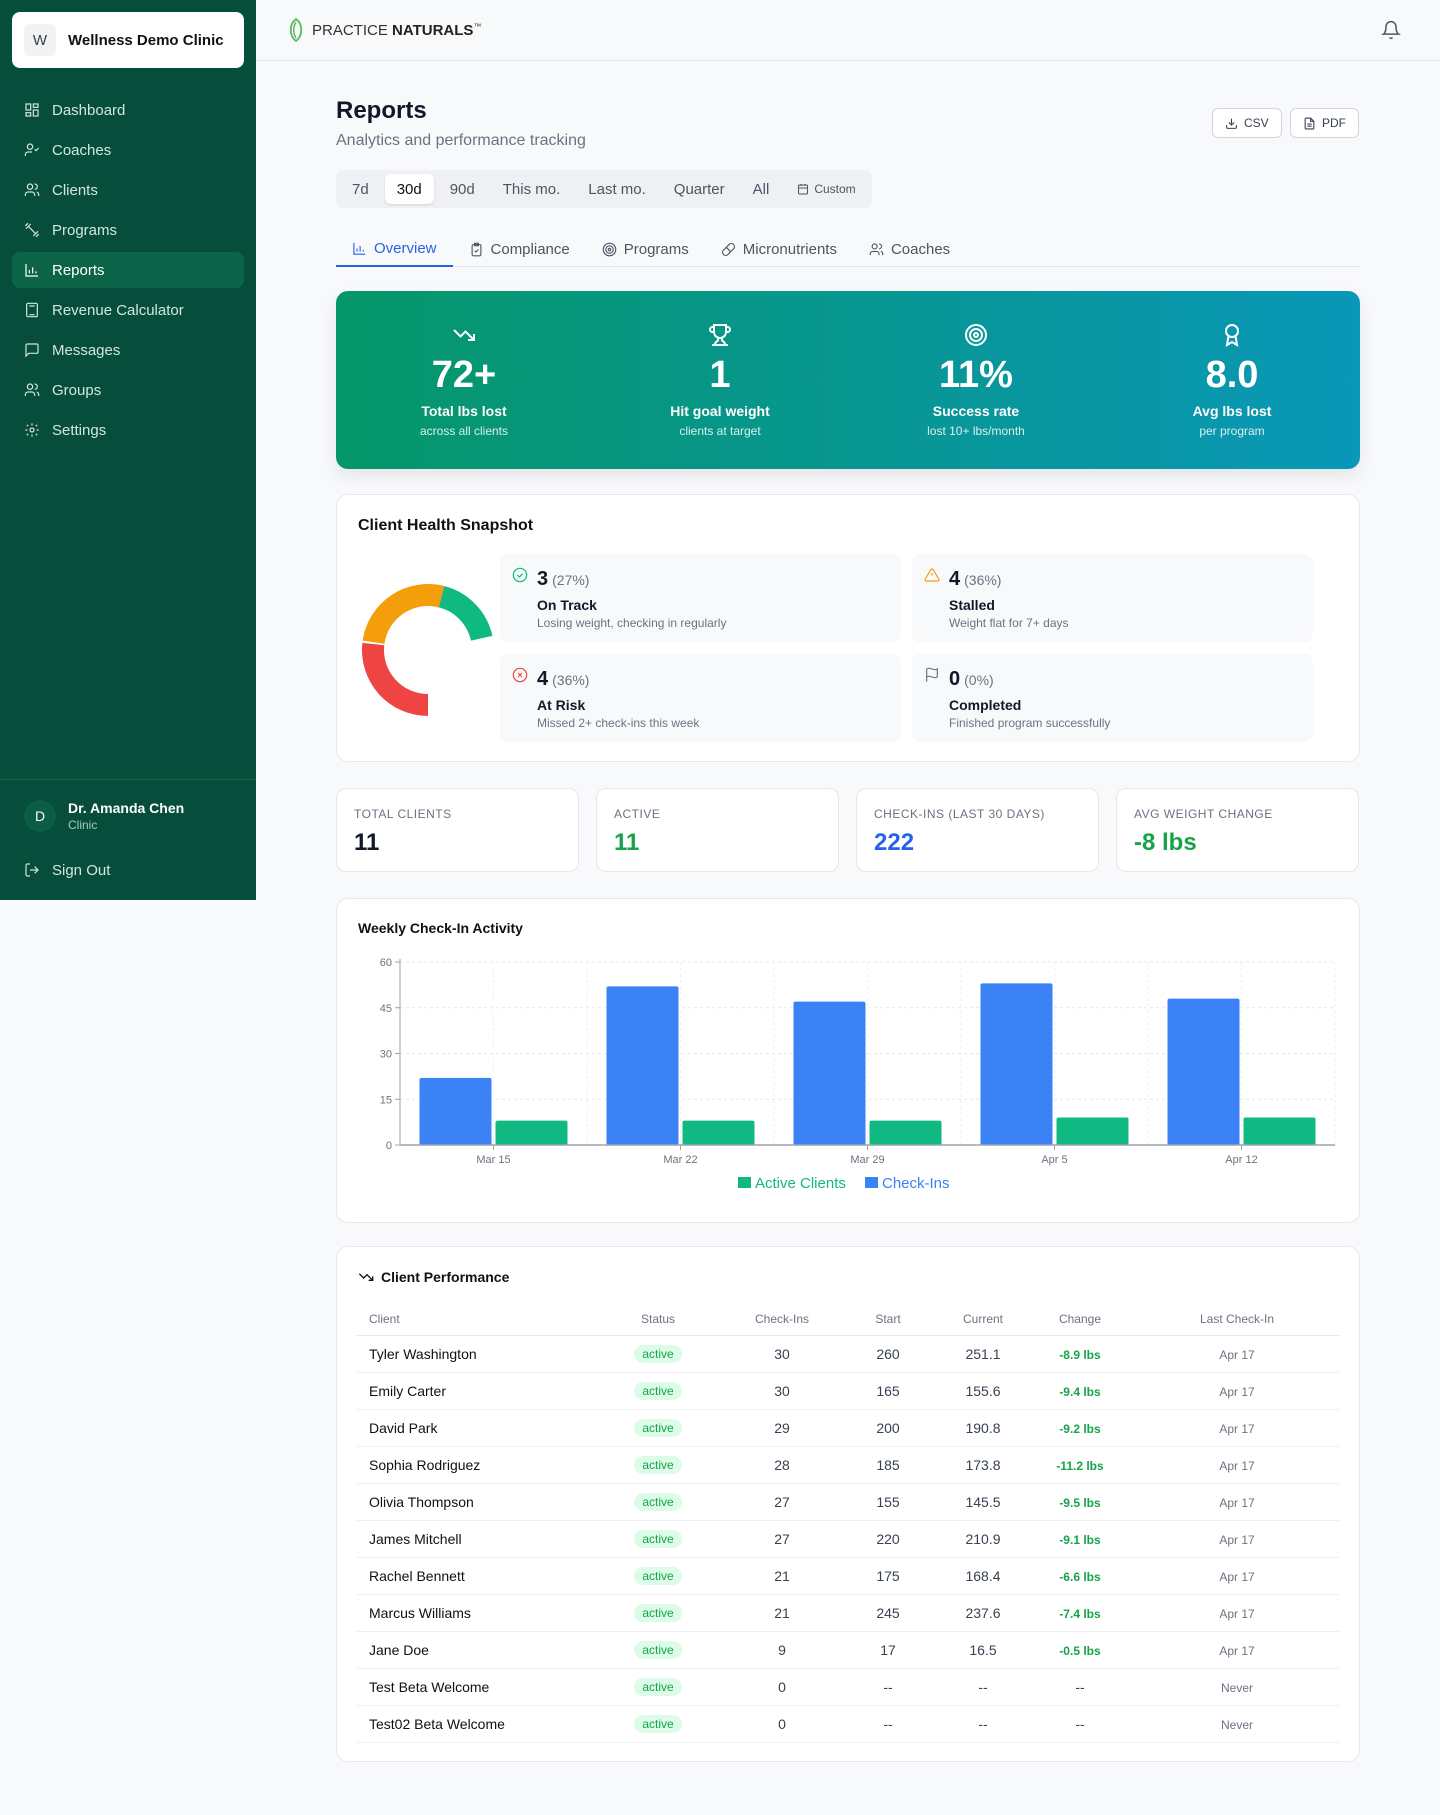 This screenshot has width=1440, height=1815. What do you see at coordinates (909, 249) in the screenshot?
I see `tab-coaches: Coaches` at bounding box center [909, 249].